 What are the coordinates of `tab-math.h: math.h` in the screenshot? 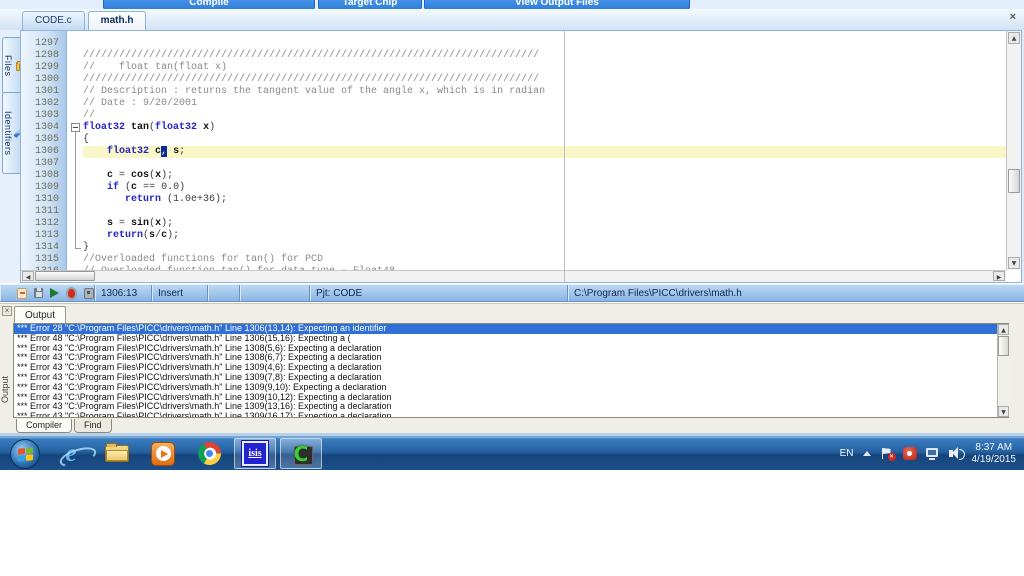 It's located at (117, 20).